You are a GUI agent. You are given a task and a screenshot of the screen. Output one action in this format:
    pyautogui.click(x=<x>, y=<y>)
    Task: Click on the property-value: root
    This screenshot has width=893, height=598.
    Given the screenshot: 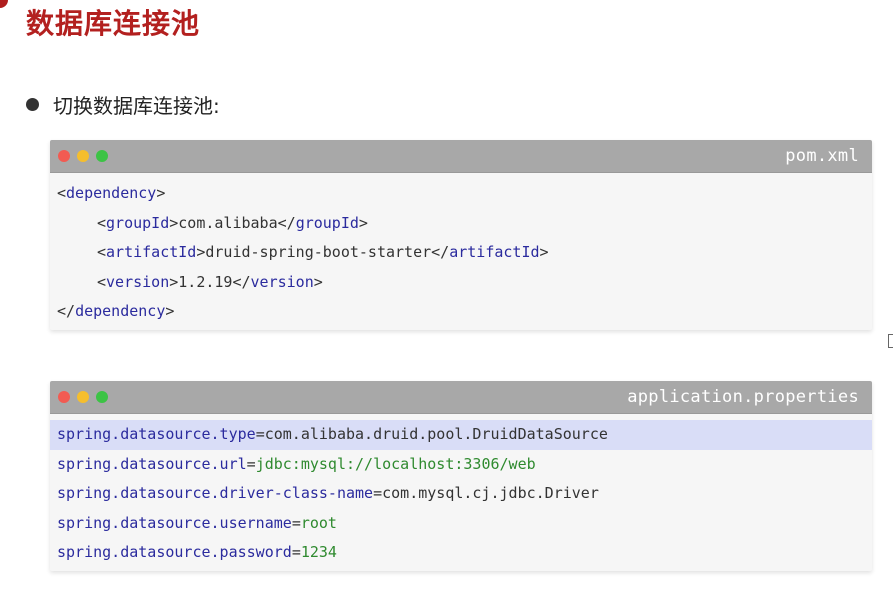 What is the action you would take?
    pyautogui.click(x=318, y=522)
    